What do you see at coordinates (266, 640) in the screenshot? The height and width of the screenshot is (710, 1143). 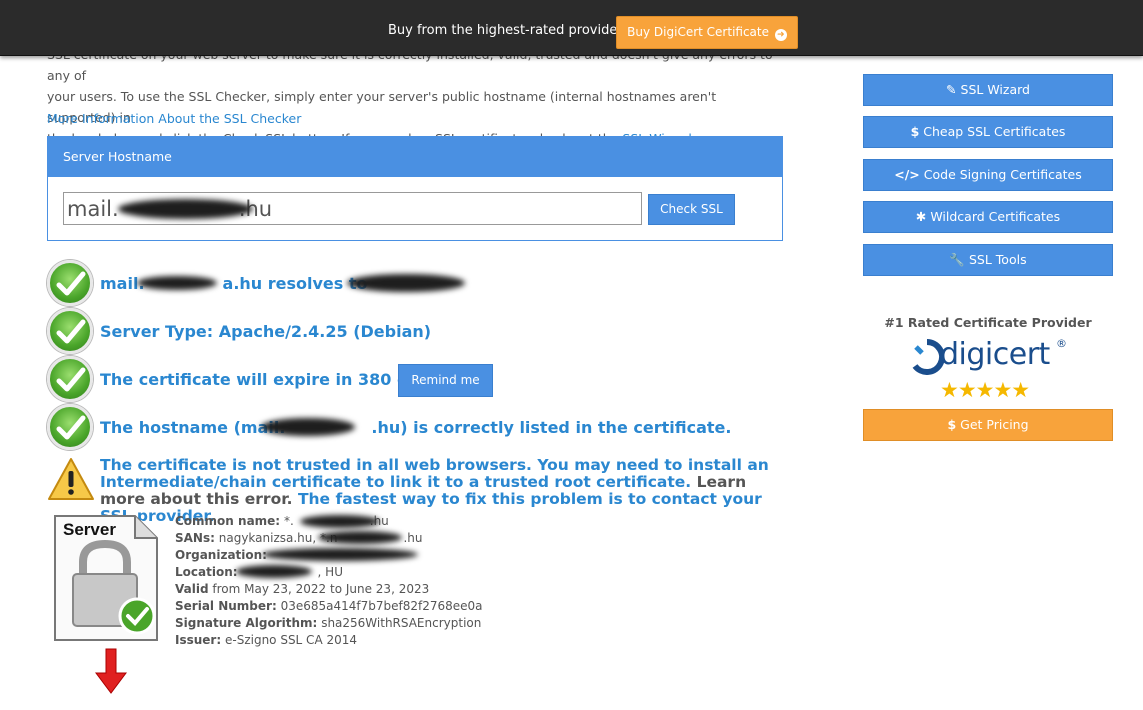 I see `issuer-row: Issuer: e-Szigno SSL CA 2014` at bounding box center [266, 640].